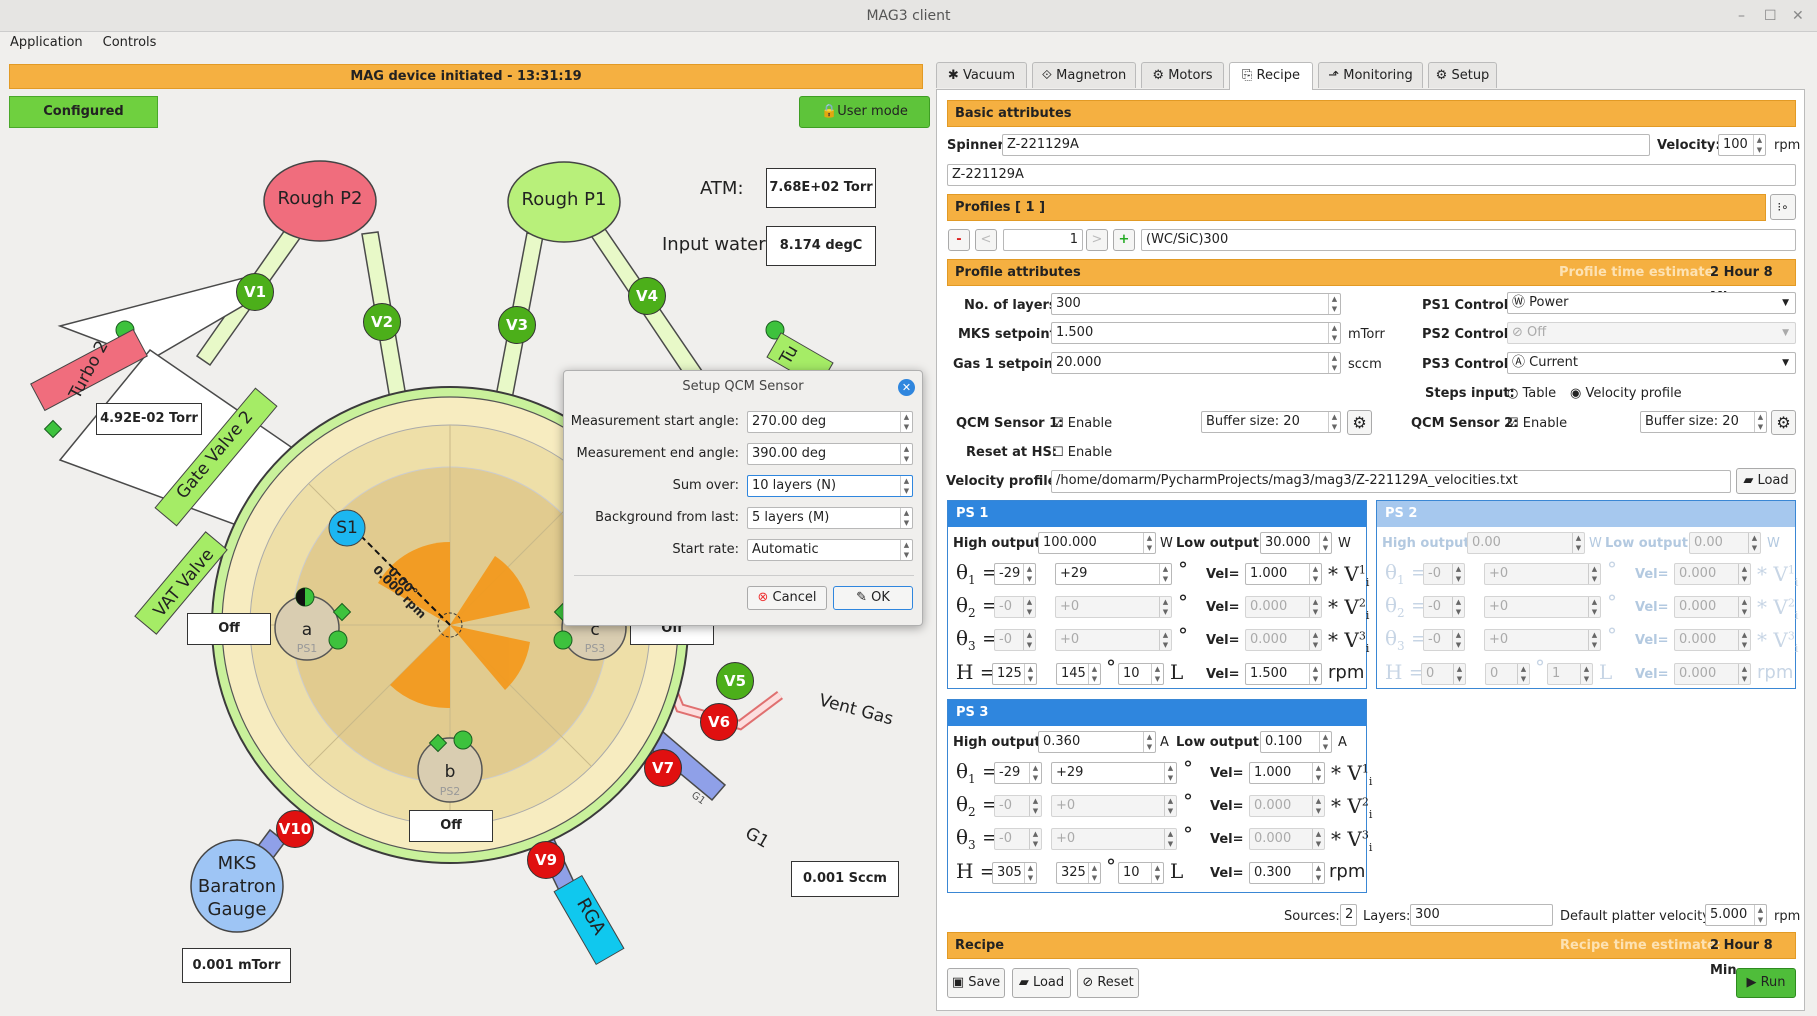 The image size is (1817, 1016). Describe the element at coordinates (1182, 75) in the screenshot. I see `tab-motors: ⚙ Motors` at that location.